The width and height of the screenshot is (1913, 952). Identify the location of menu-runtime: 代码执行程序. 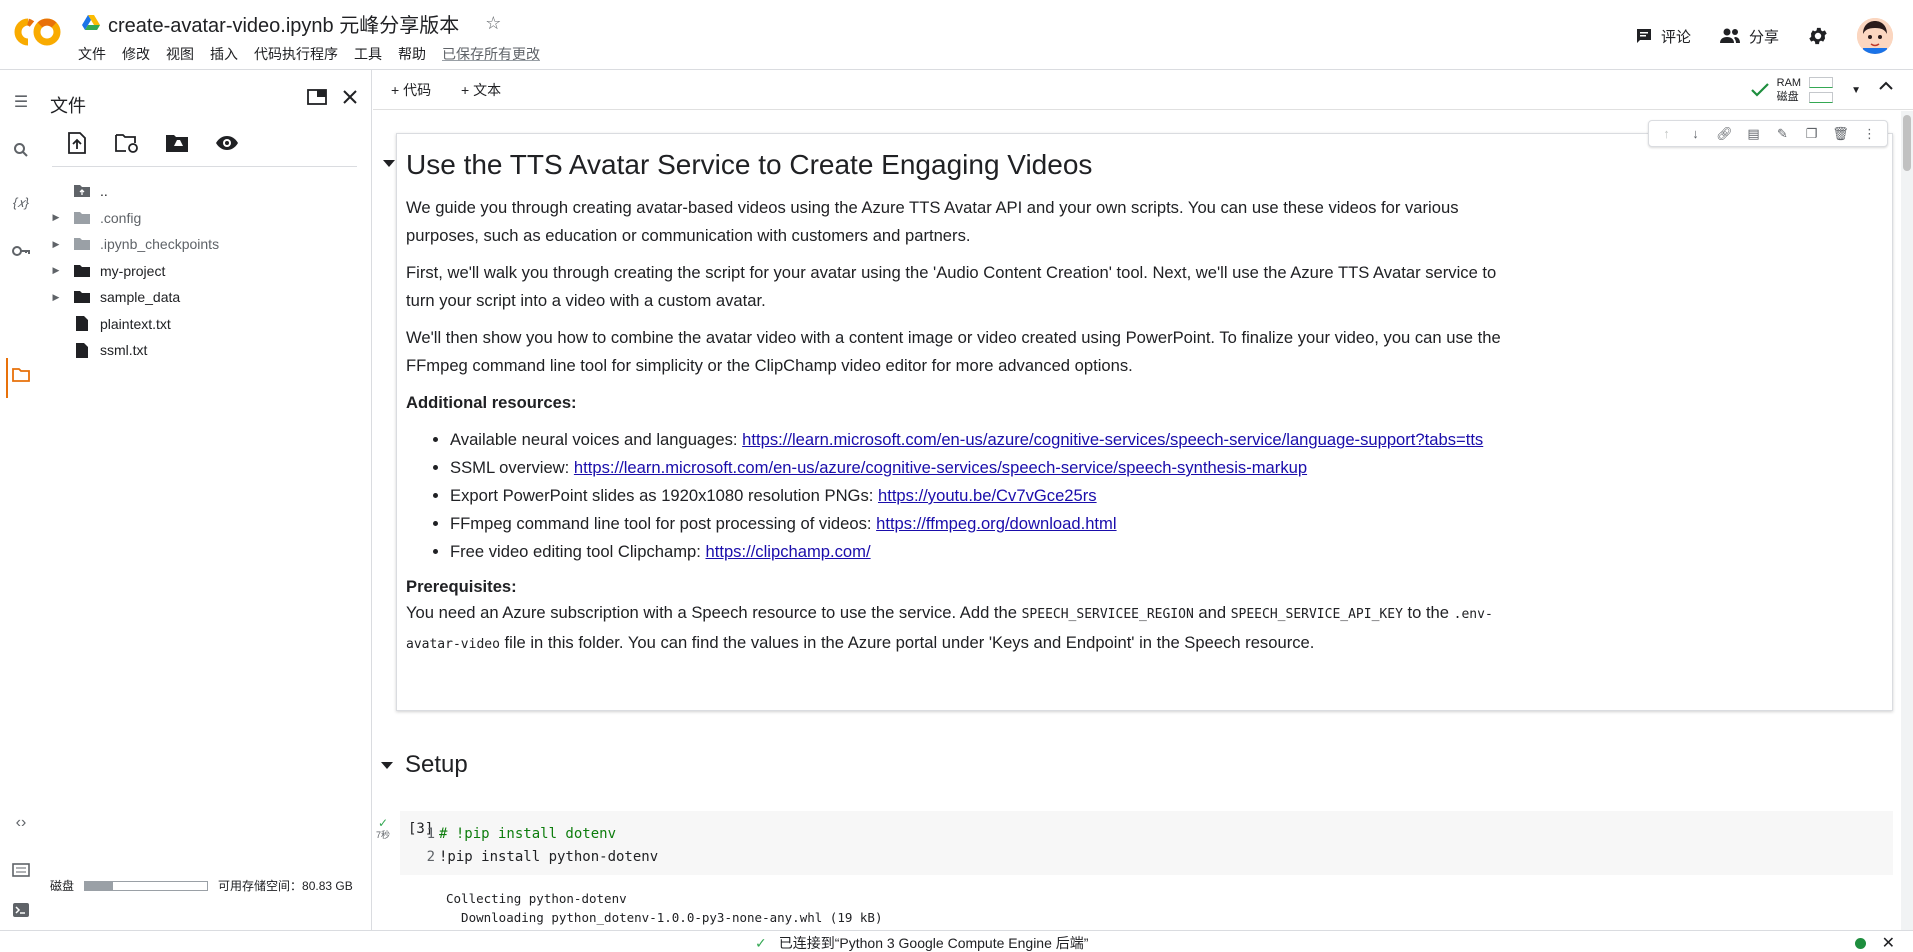
(296, 54).